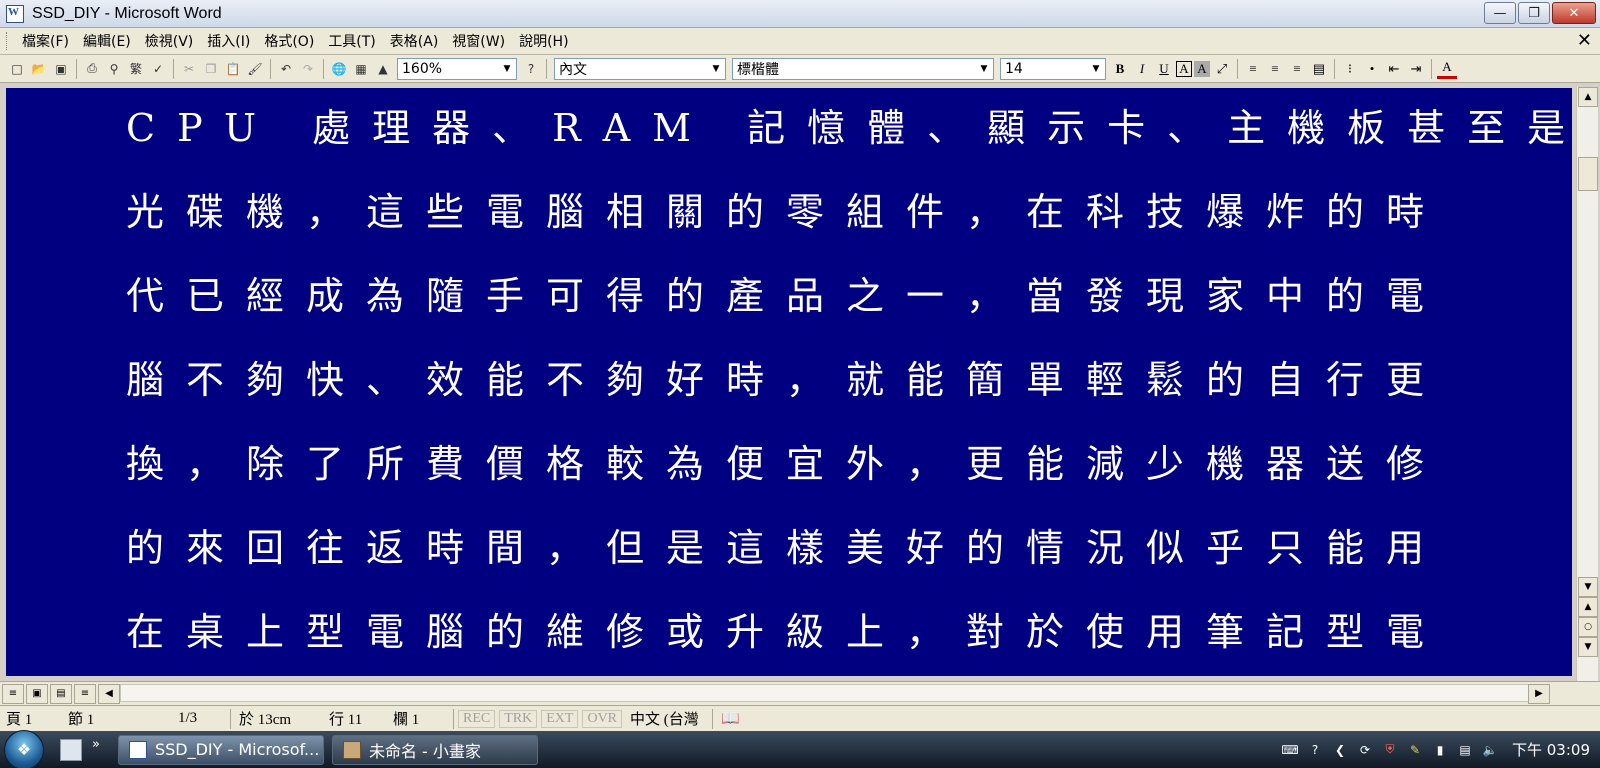 The height and width of the screenshot is (768, 1600). What do you see at coordinates (211, 69) in the screenshot?
I see `copy-icon: ❐` at bounding box center [211, 69].